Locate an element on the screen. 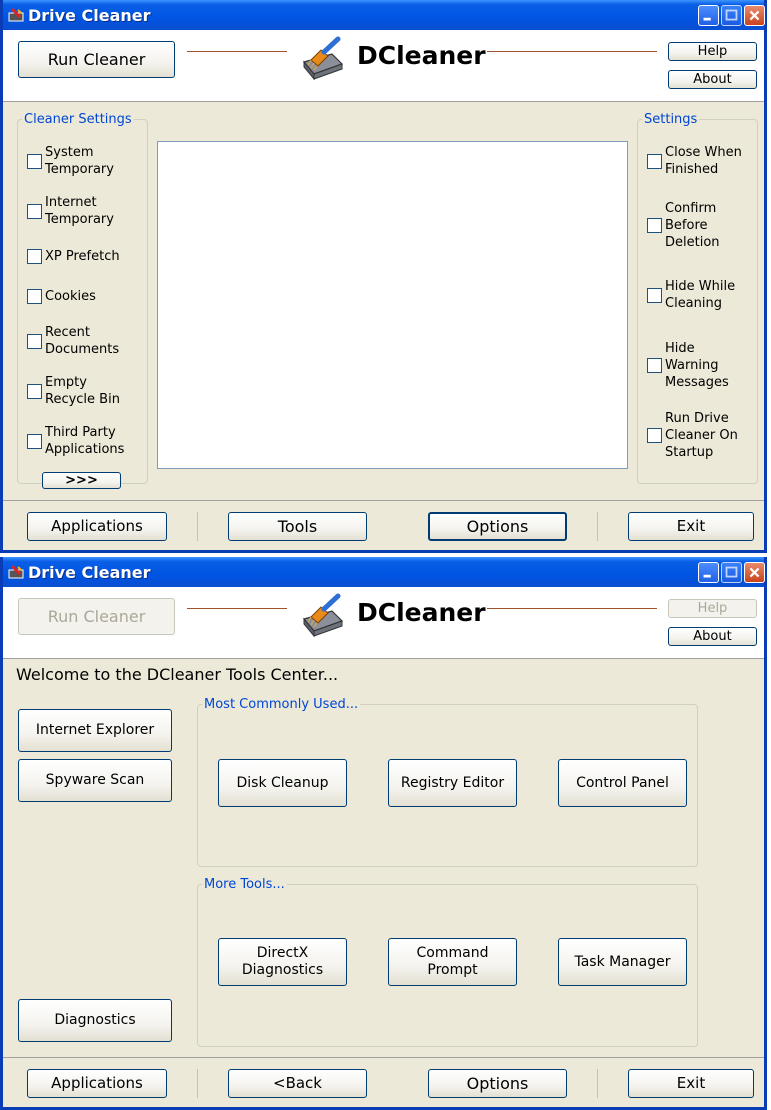 The height and width of the screenshot is (1110, 771). command-prompt-button: Command Prompt is located at coordinates (452, 962).